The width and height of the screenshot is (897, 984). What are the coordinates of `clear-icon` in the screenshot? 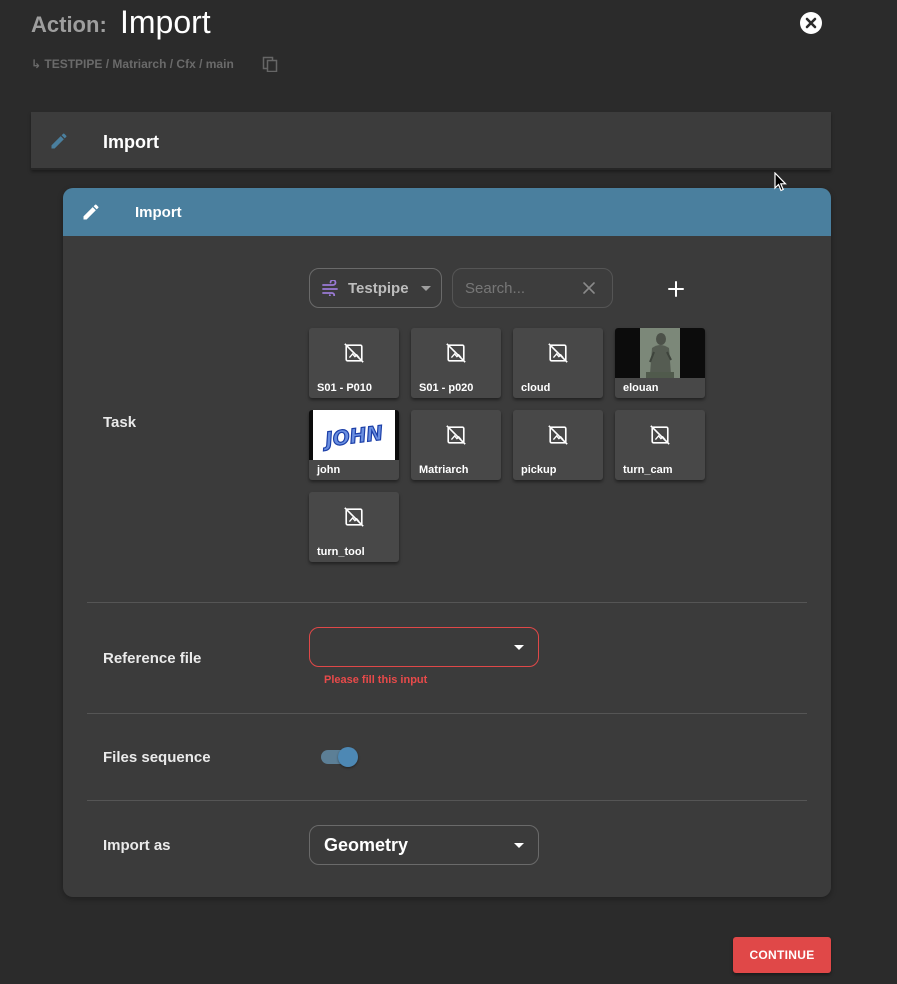 It's located at (589, 288).